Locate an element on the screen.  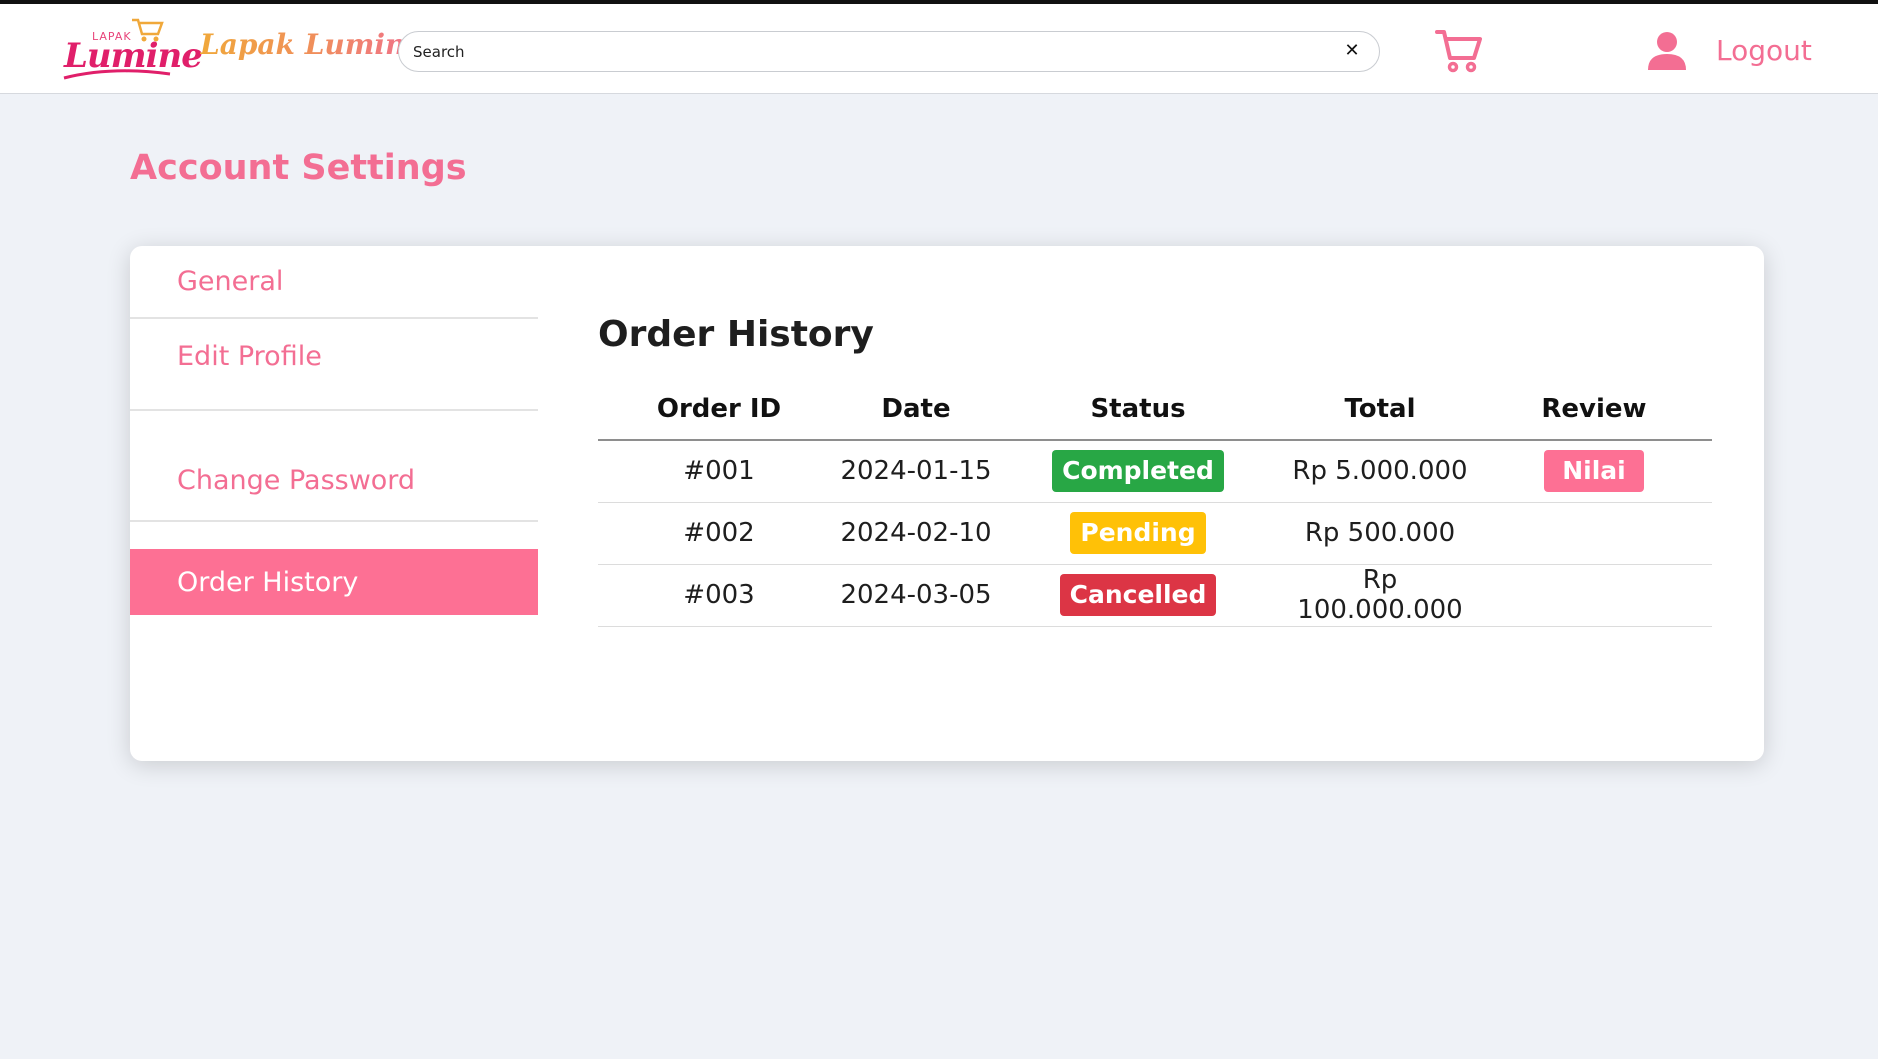
column-header-status: Status is located at coordinates (1138, 409).